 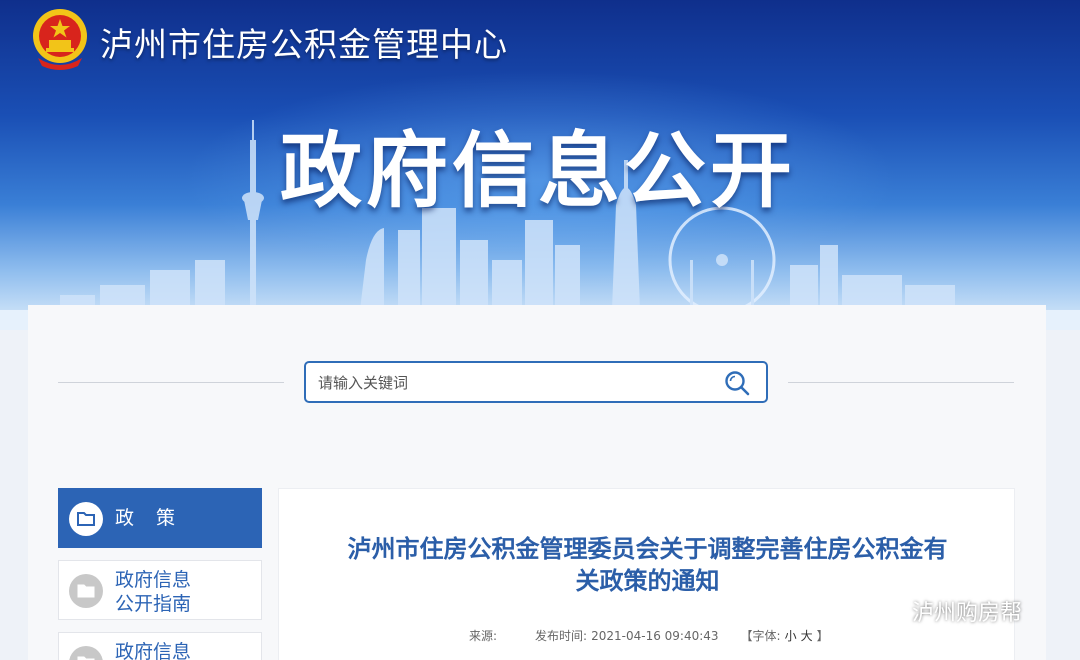 I want to click on search-divider-left, so click(x=171, y=382).